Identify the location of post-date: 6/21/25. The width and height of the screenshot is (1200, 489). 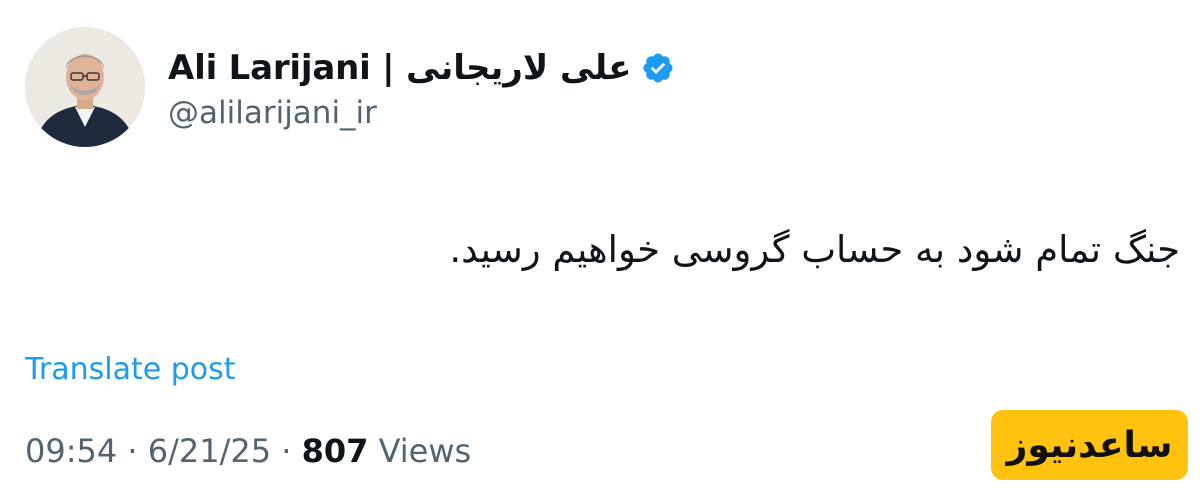
(209, 451).